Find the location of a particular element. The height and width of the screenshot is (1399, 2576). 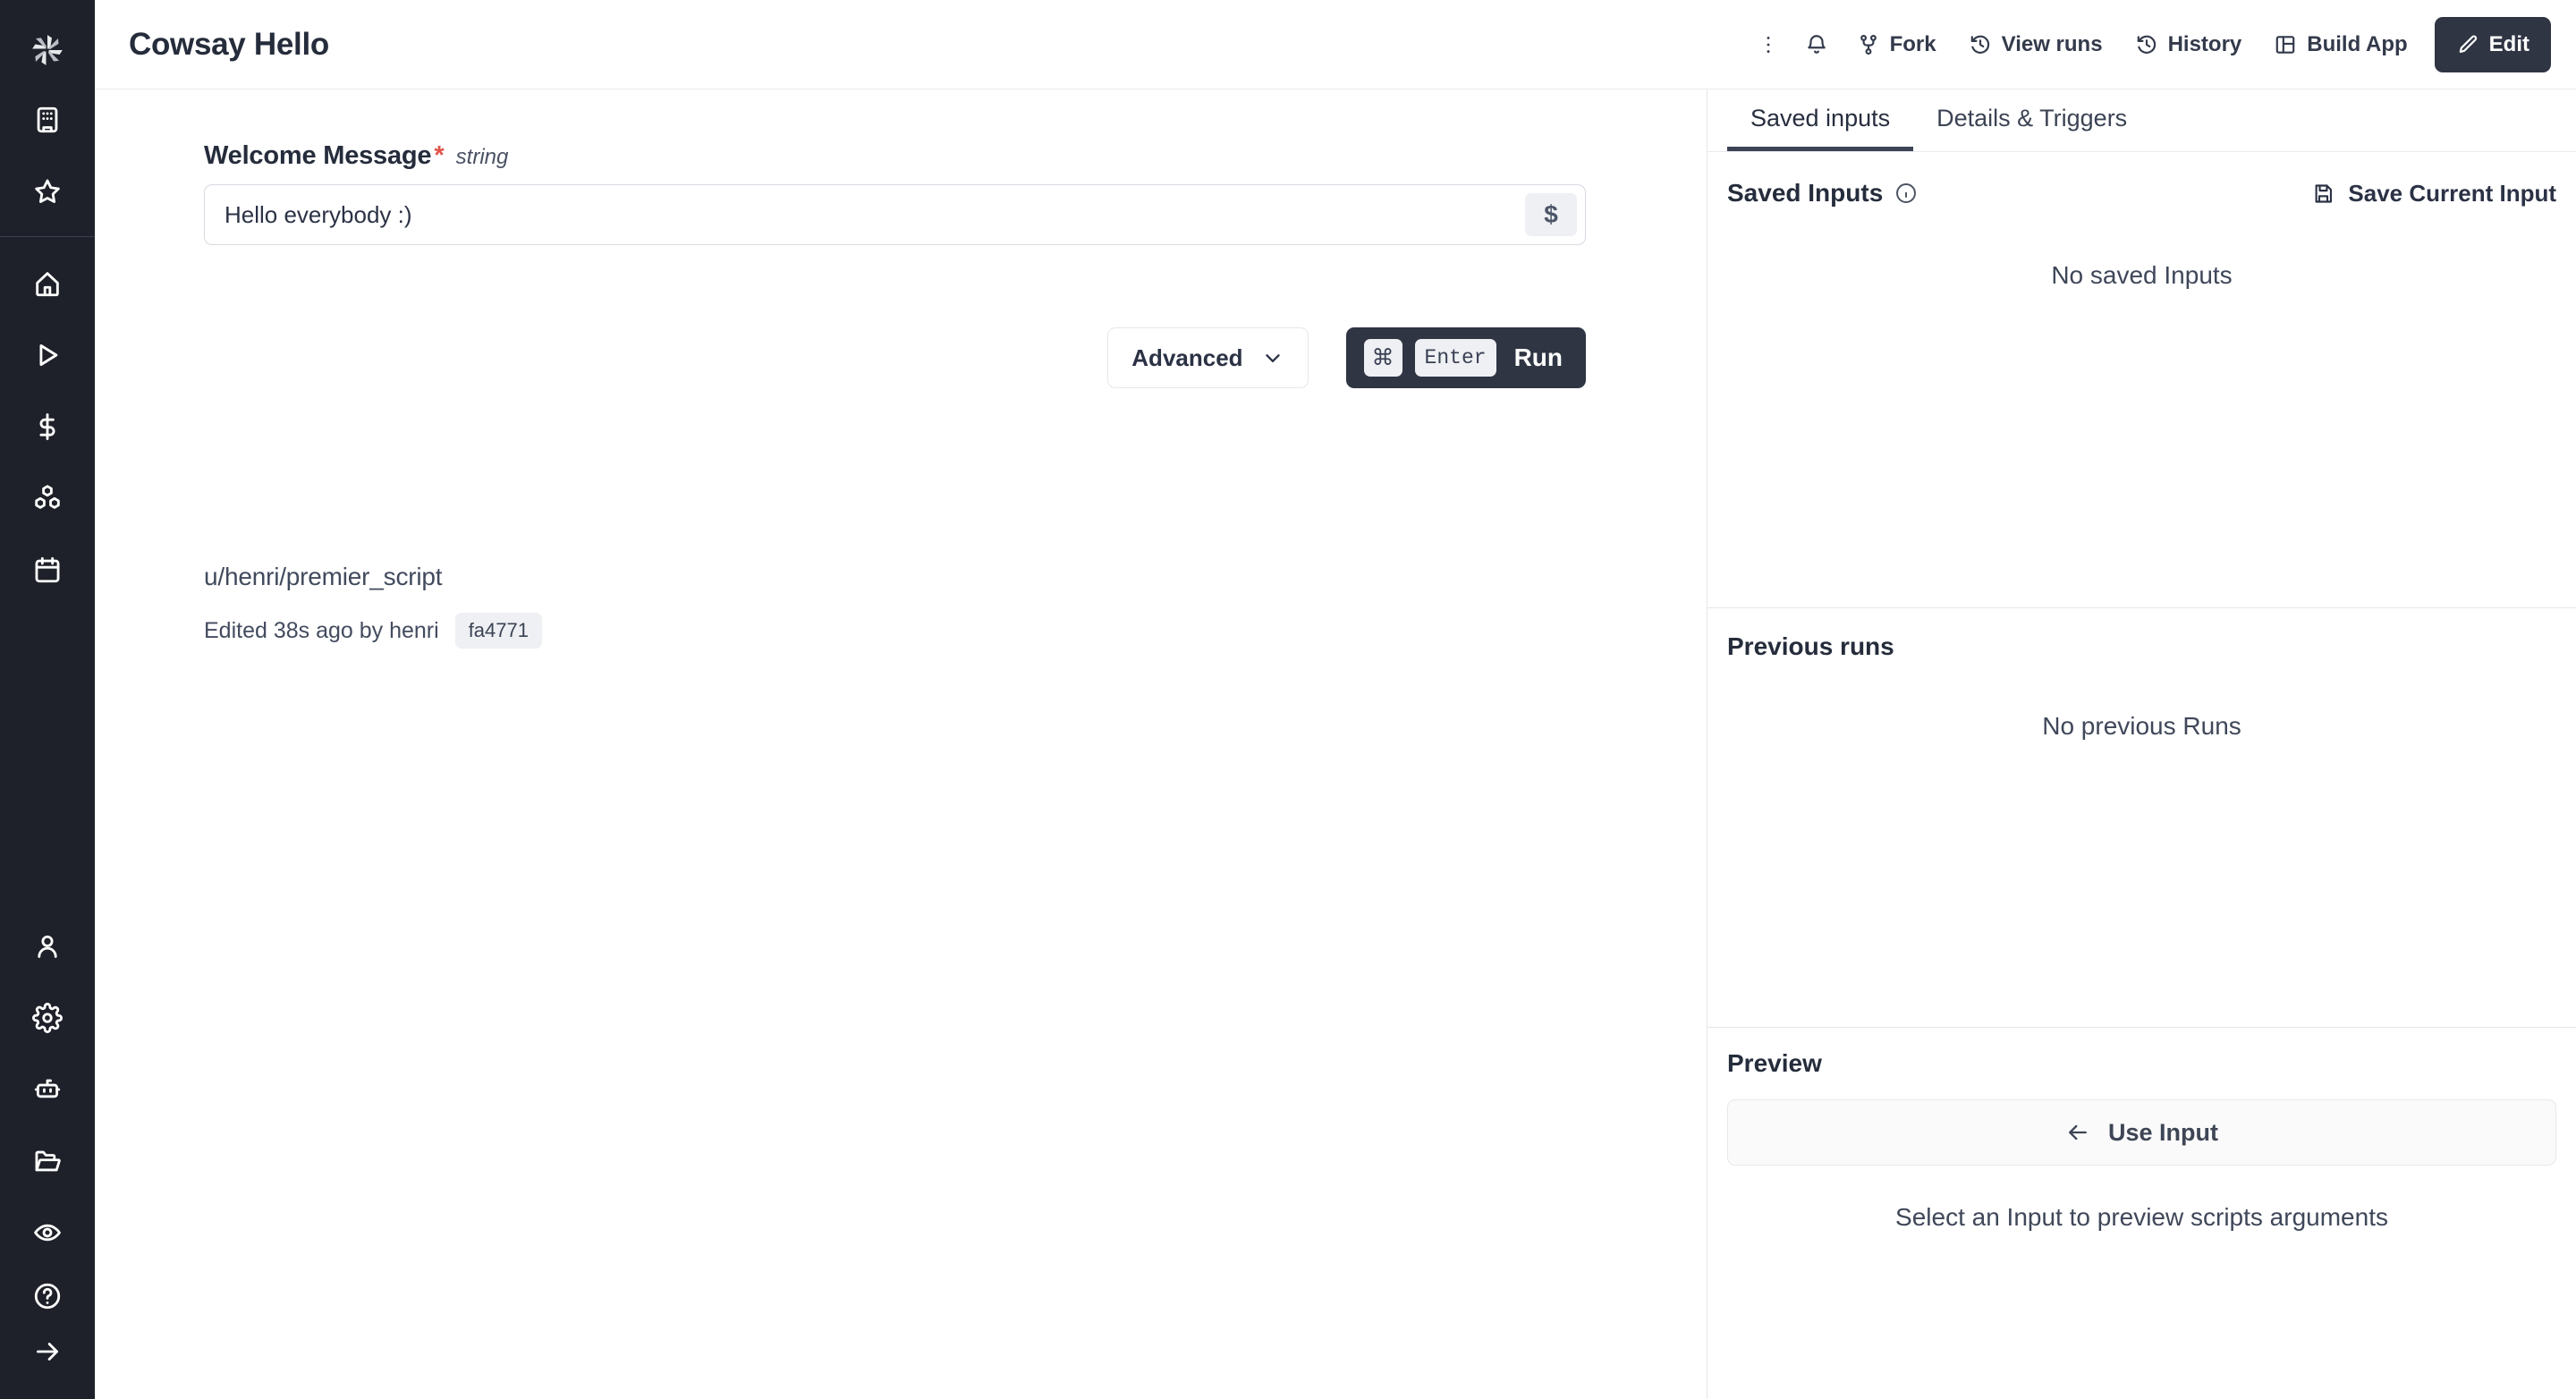

welcome-message-input-wrapper: $ is located at coordinates (895, 214).